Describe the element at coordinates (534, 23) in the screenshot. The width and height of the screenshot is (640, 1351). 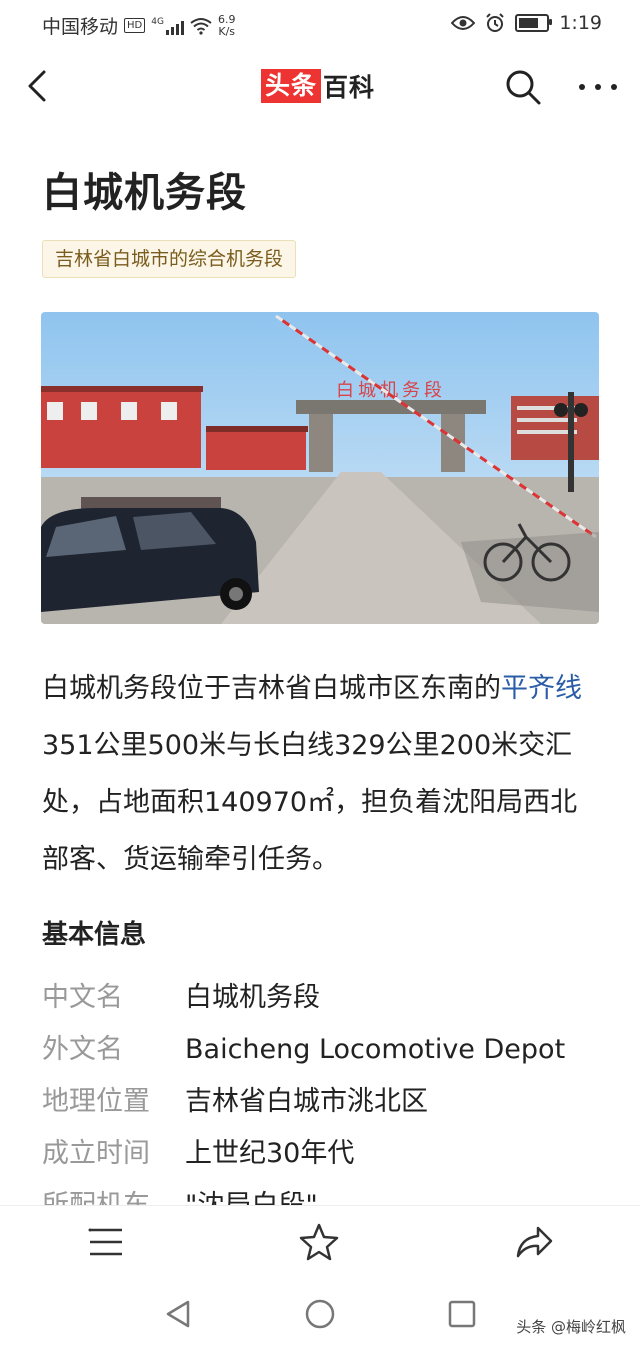
I see `battery-icon` at that location.